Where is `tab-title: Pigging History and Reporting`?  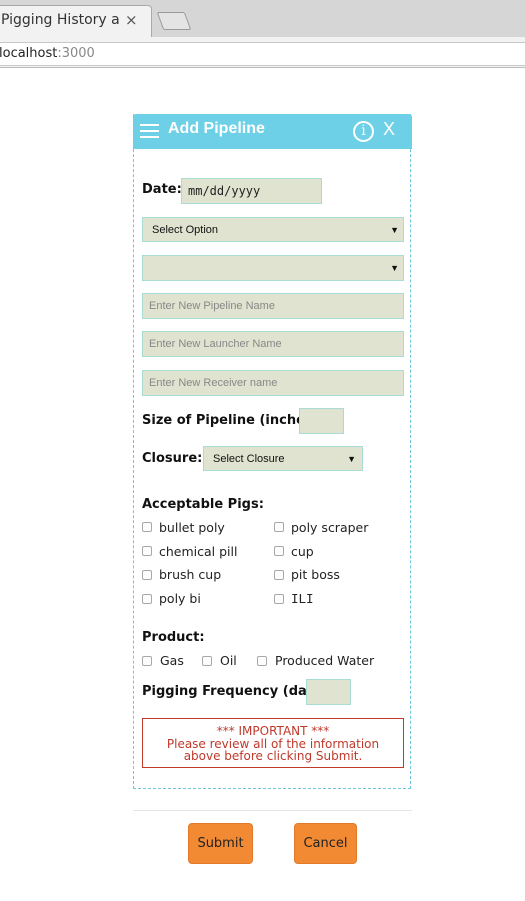
tab-title: Pigging History and Reporting is located at coordinates (60, 20).